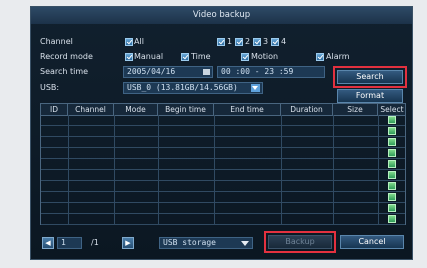  I want to click on mode-time-label: Time, so click(201, 56).